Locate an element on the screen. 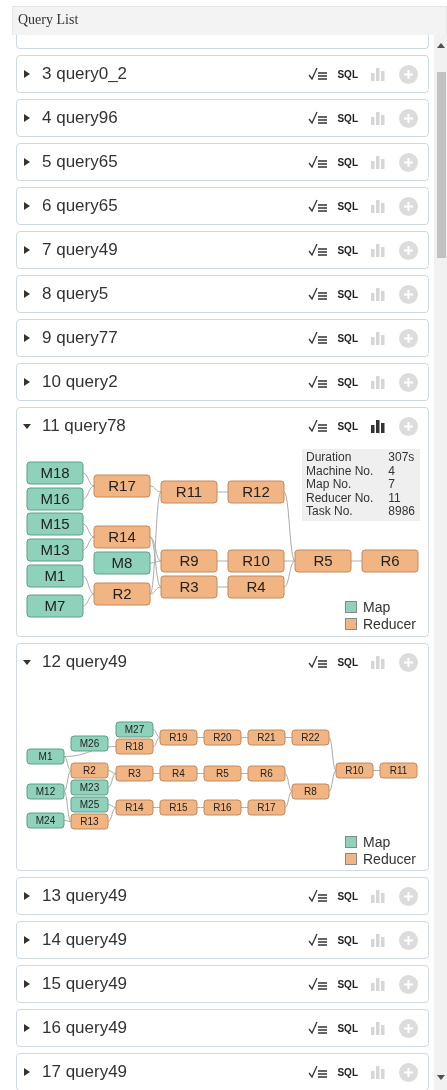 The height and width of the screenshot is (1090, 447). map-node: M24 is located at coordinates (45, 820).